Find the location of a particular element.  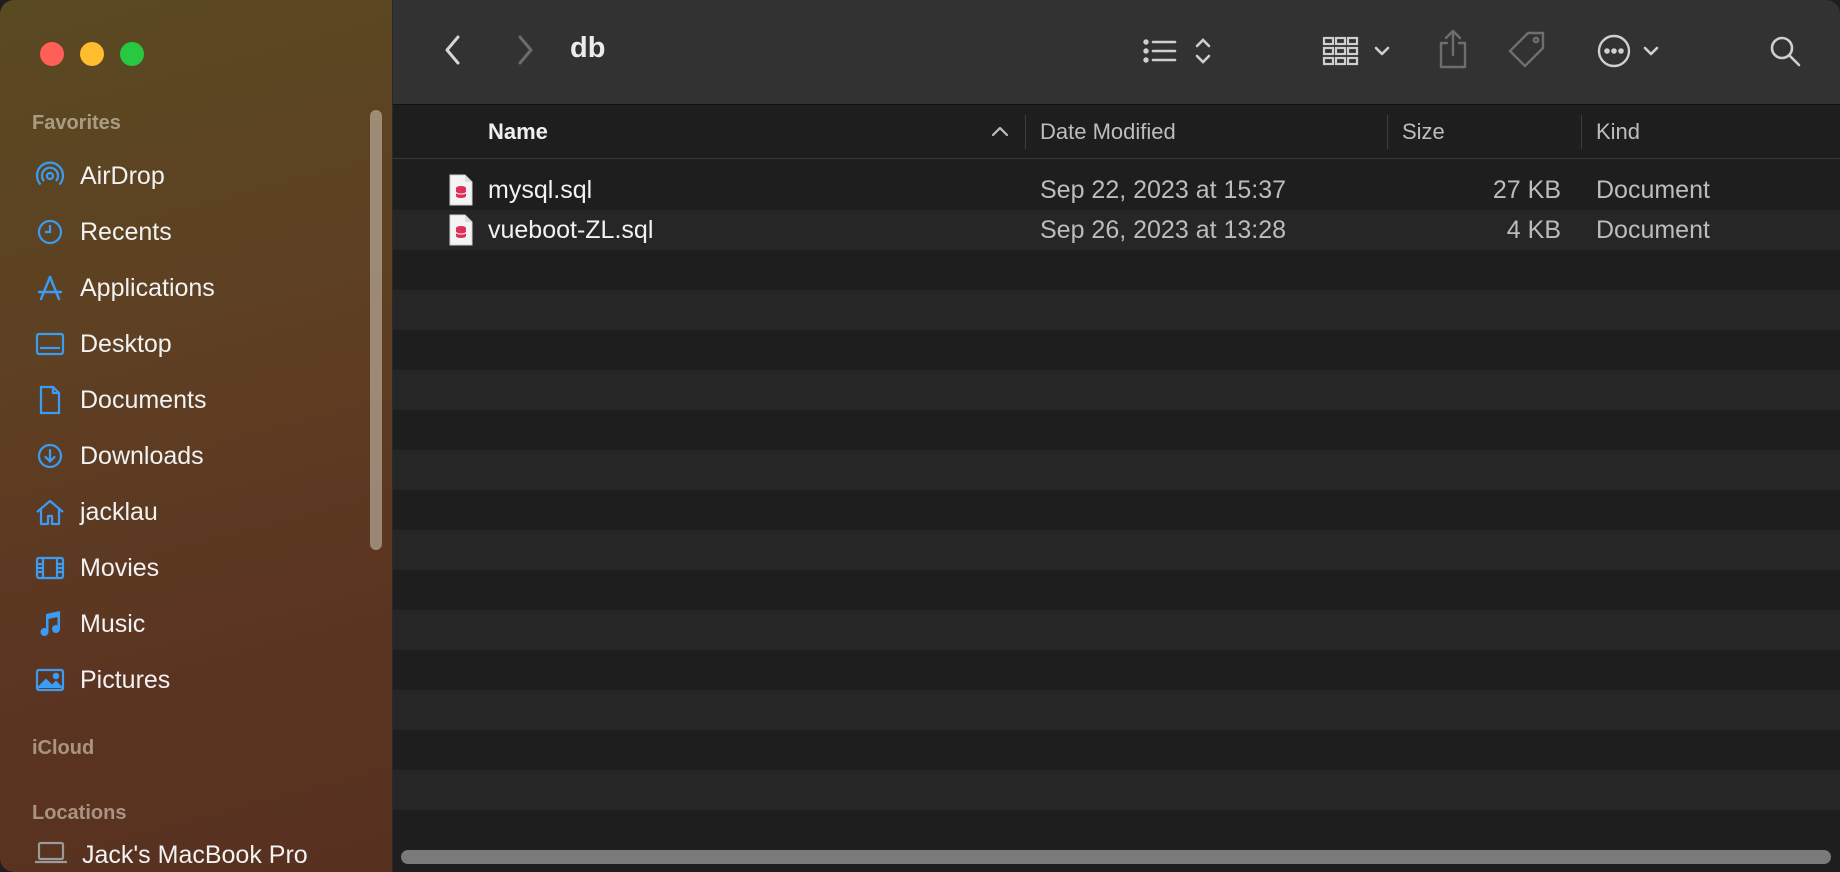

column-header-label: Size is located at coordinates (1423, 131).